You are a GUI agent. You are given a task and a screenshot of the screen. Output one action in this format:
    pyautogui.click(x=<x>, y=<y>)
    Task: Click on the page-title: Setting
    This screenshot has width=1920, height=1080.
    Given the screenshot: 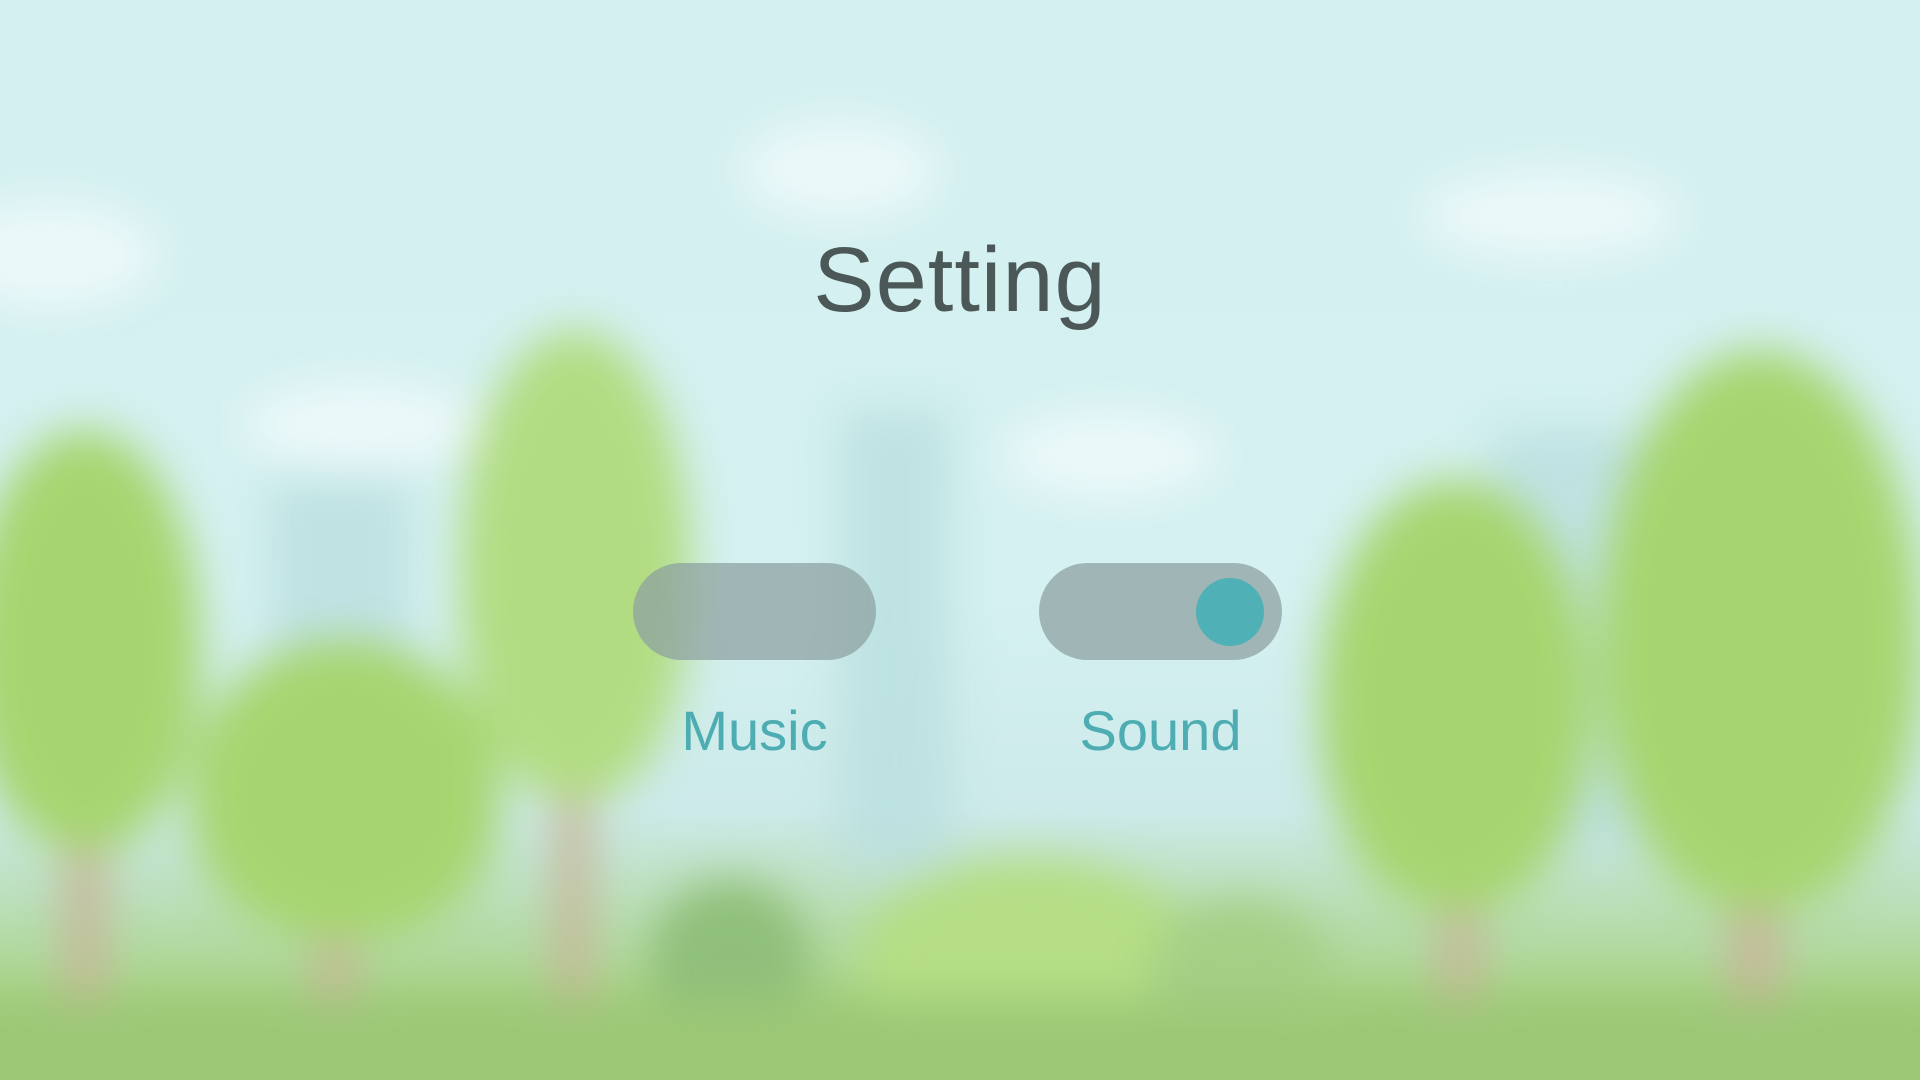 What is the action you would take?
    pyautogui.click(x=960, y=280)
    